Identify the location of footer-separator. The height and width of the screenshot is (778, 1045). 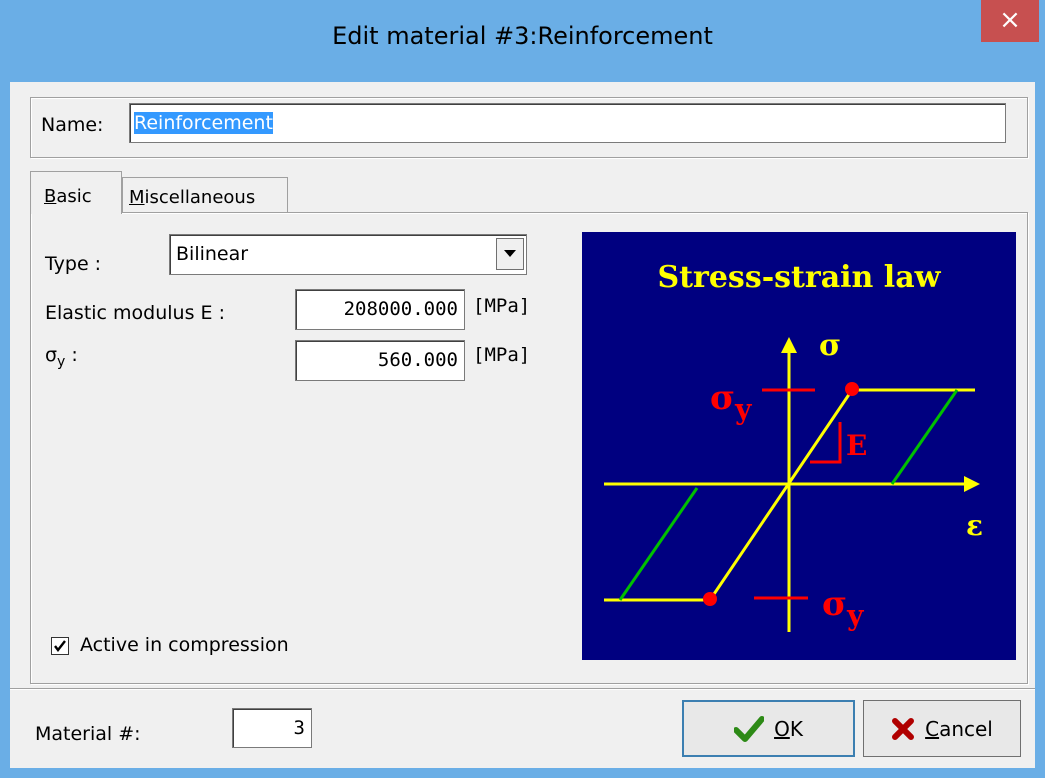
(522, 689).